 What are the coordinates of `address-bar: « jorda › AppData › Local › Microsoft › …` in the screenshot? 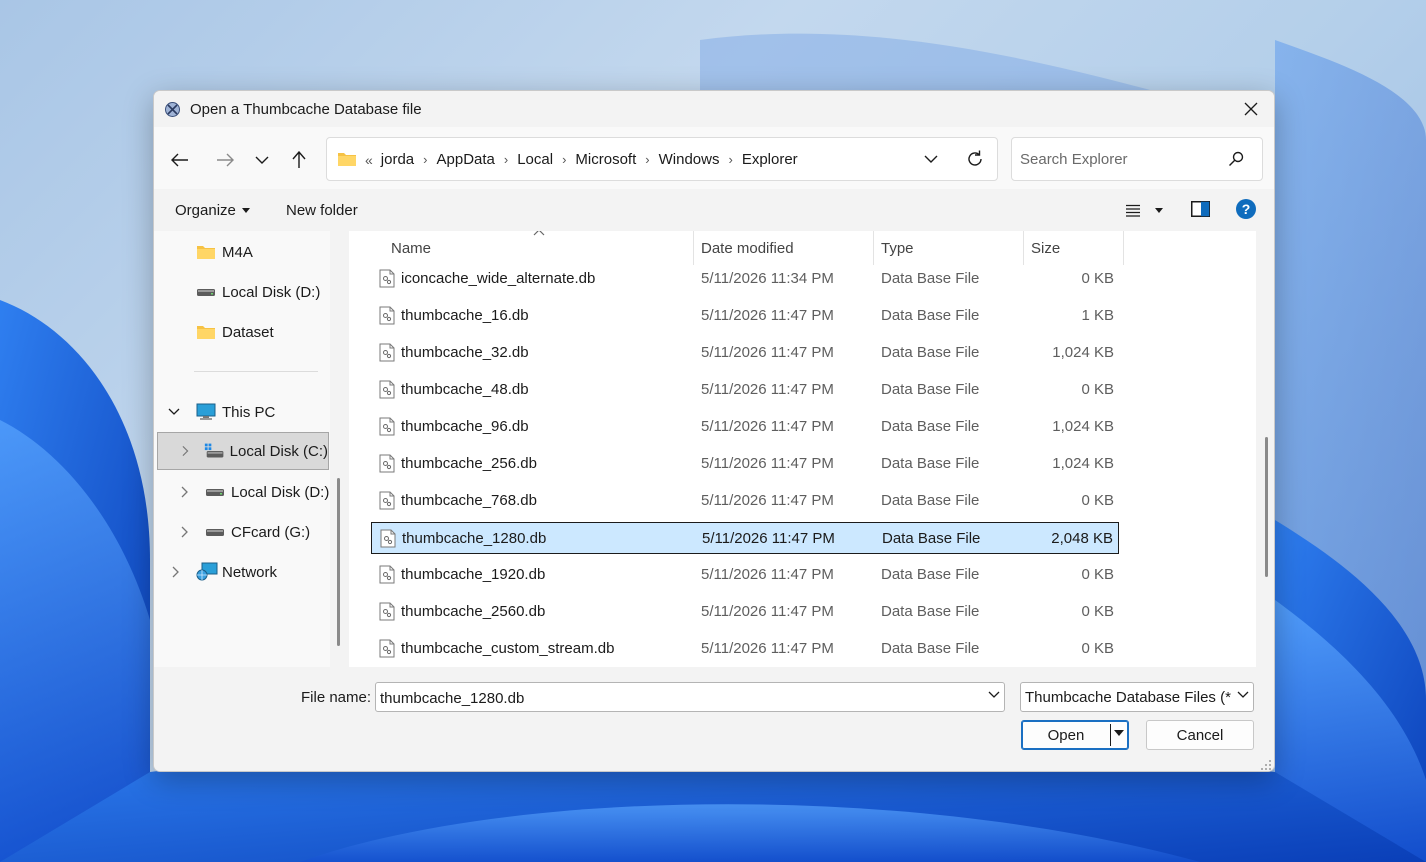 It's located at (662, 159).